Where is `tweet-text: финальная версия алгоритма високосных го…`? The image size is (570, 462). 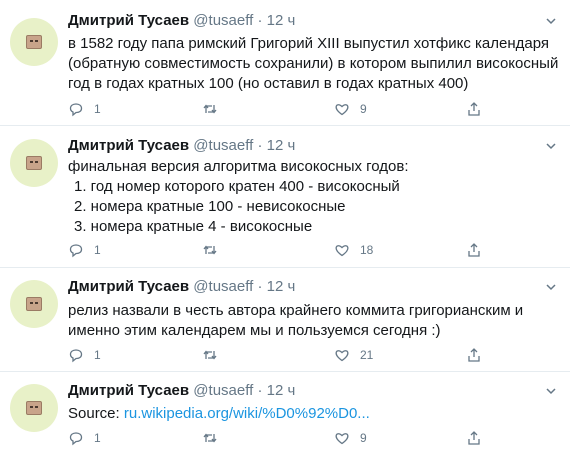 tweet-text: финальная версия алгоритма високосных го… is located at coordinates (308, 197).